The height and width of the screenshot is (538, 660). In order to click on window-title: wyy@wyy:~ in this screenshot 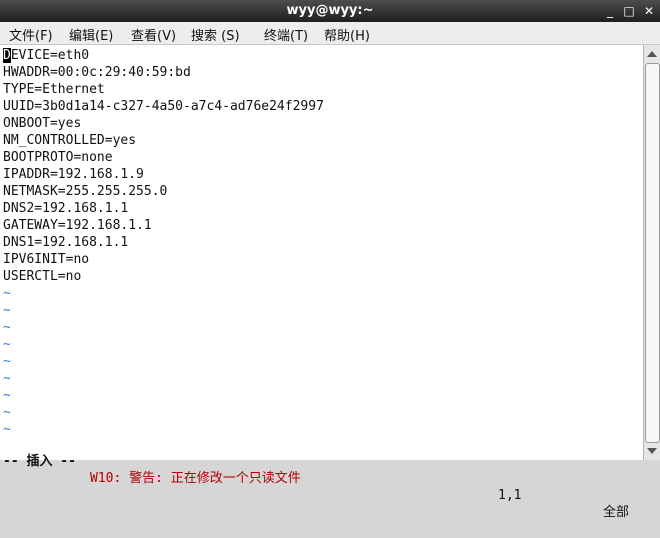, I will do `click(330, 10)`.